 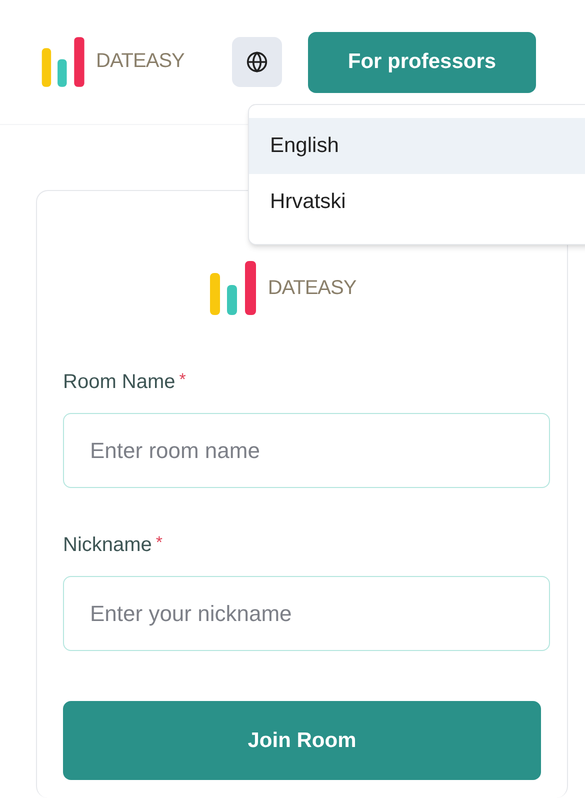 I want to click on globe-icon, so click(x=257, y=62).